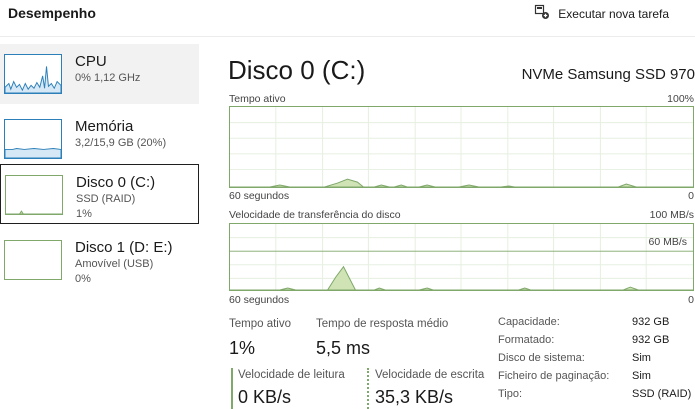  Describe the element at coordinates (526, 340) in the screenshot. I see `property-key: Formatado:` at that location.